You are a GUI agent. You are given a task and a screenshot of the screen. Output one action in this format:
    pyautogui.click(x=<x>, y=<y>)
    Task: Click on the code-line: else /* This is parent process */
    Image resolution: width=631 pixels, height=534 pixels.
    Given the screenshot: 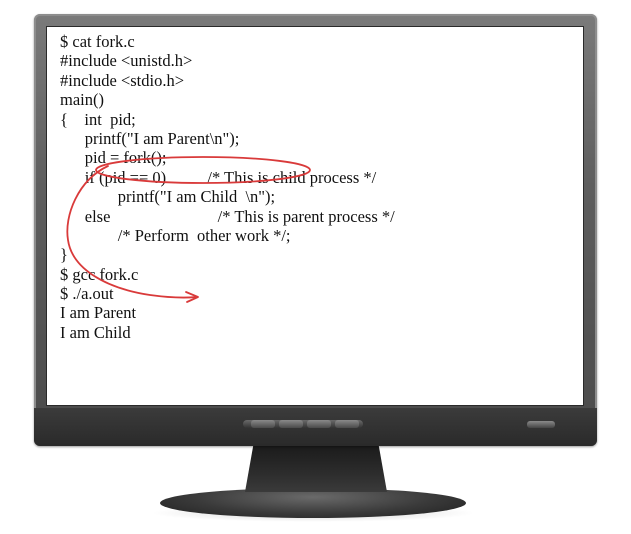 What is the action you would take?
    pyautogui.click(x=227, y=216)
    